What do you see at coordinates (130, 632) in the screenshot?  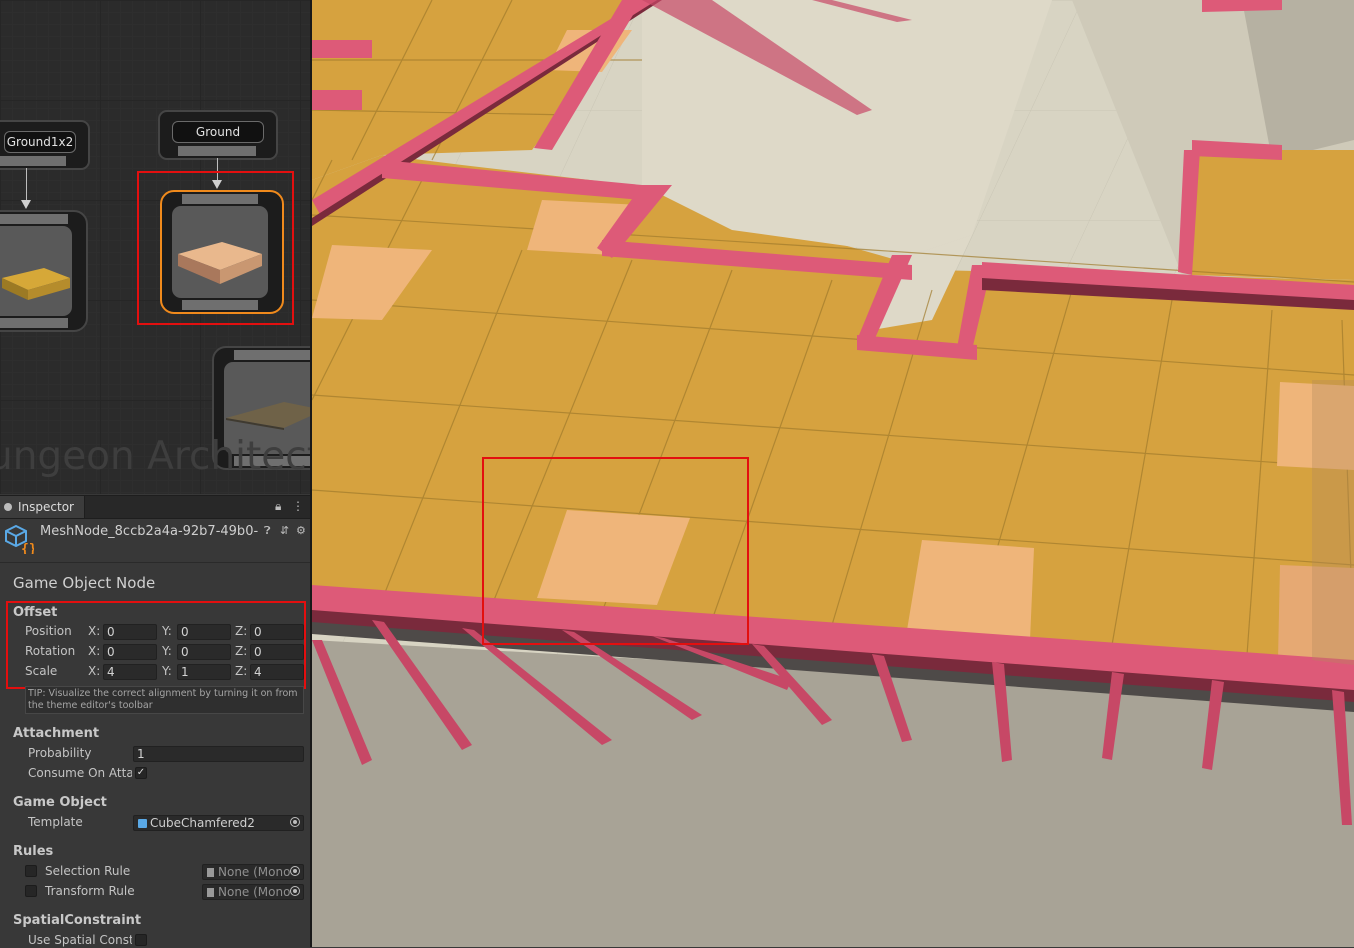 I see `position-x-field: 0` at bounding box center [130, 632].